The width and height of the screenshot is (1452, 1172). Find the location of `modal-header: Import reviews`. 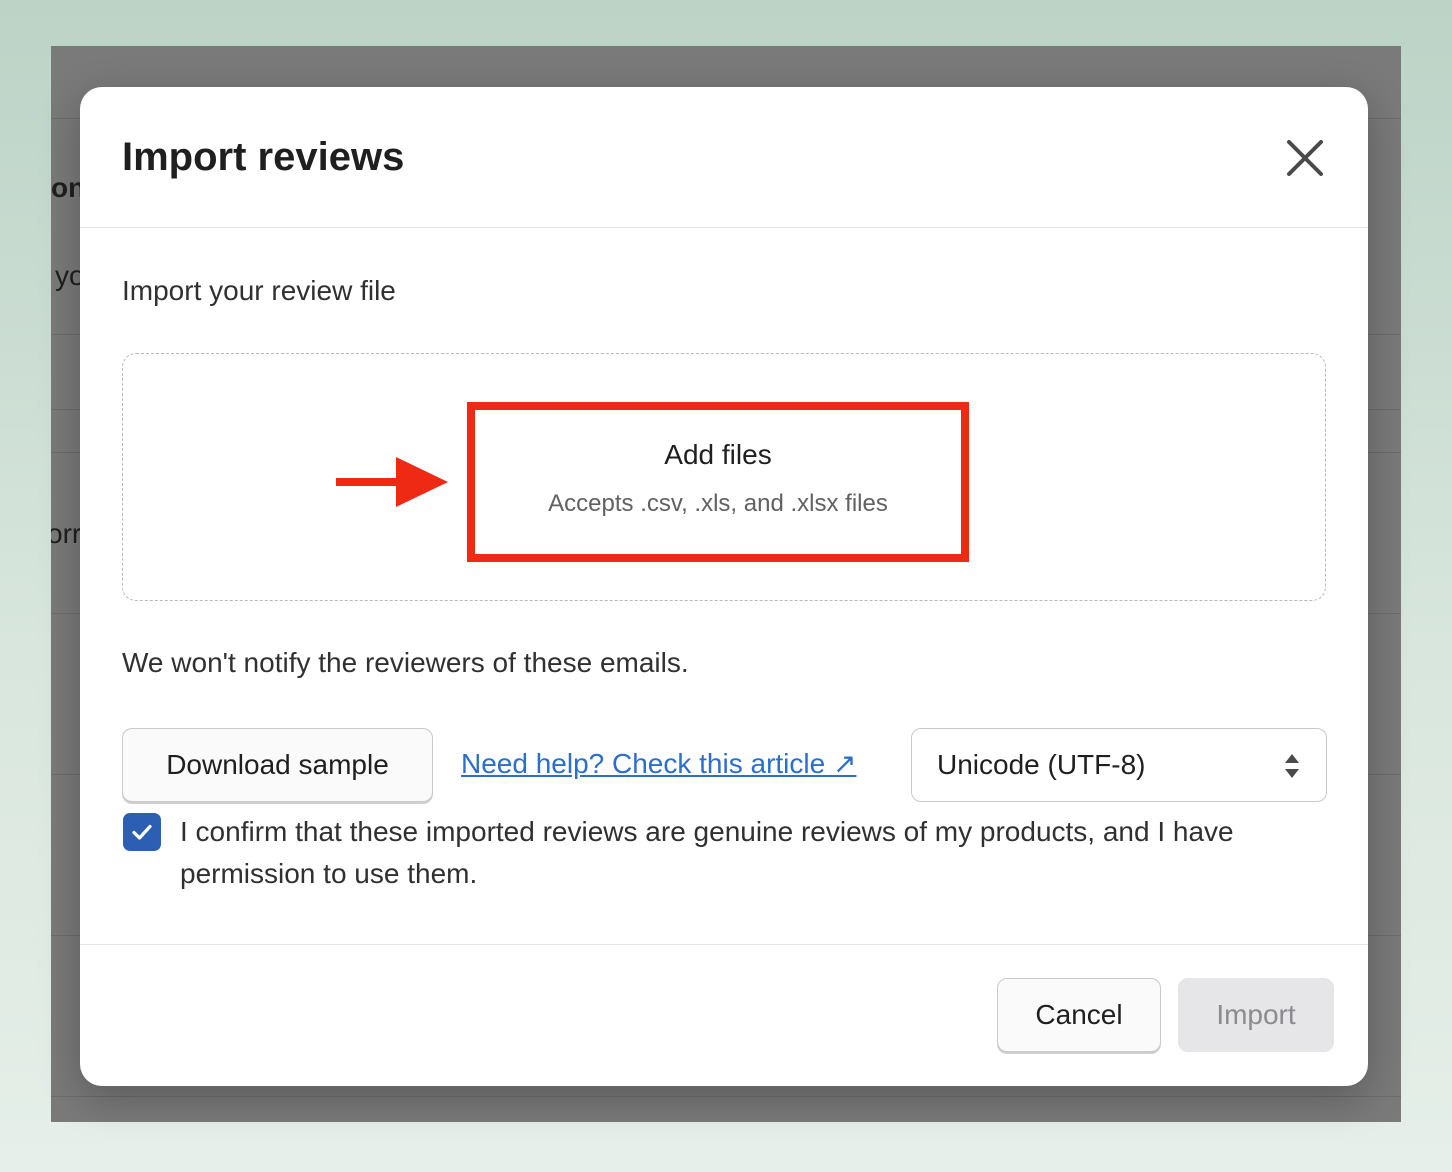

modal-header: Import reviews is located at coordinates (724, 157).